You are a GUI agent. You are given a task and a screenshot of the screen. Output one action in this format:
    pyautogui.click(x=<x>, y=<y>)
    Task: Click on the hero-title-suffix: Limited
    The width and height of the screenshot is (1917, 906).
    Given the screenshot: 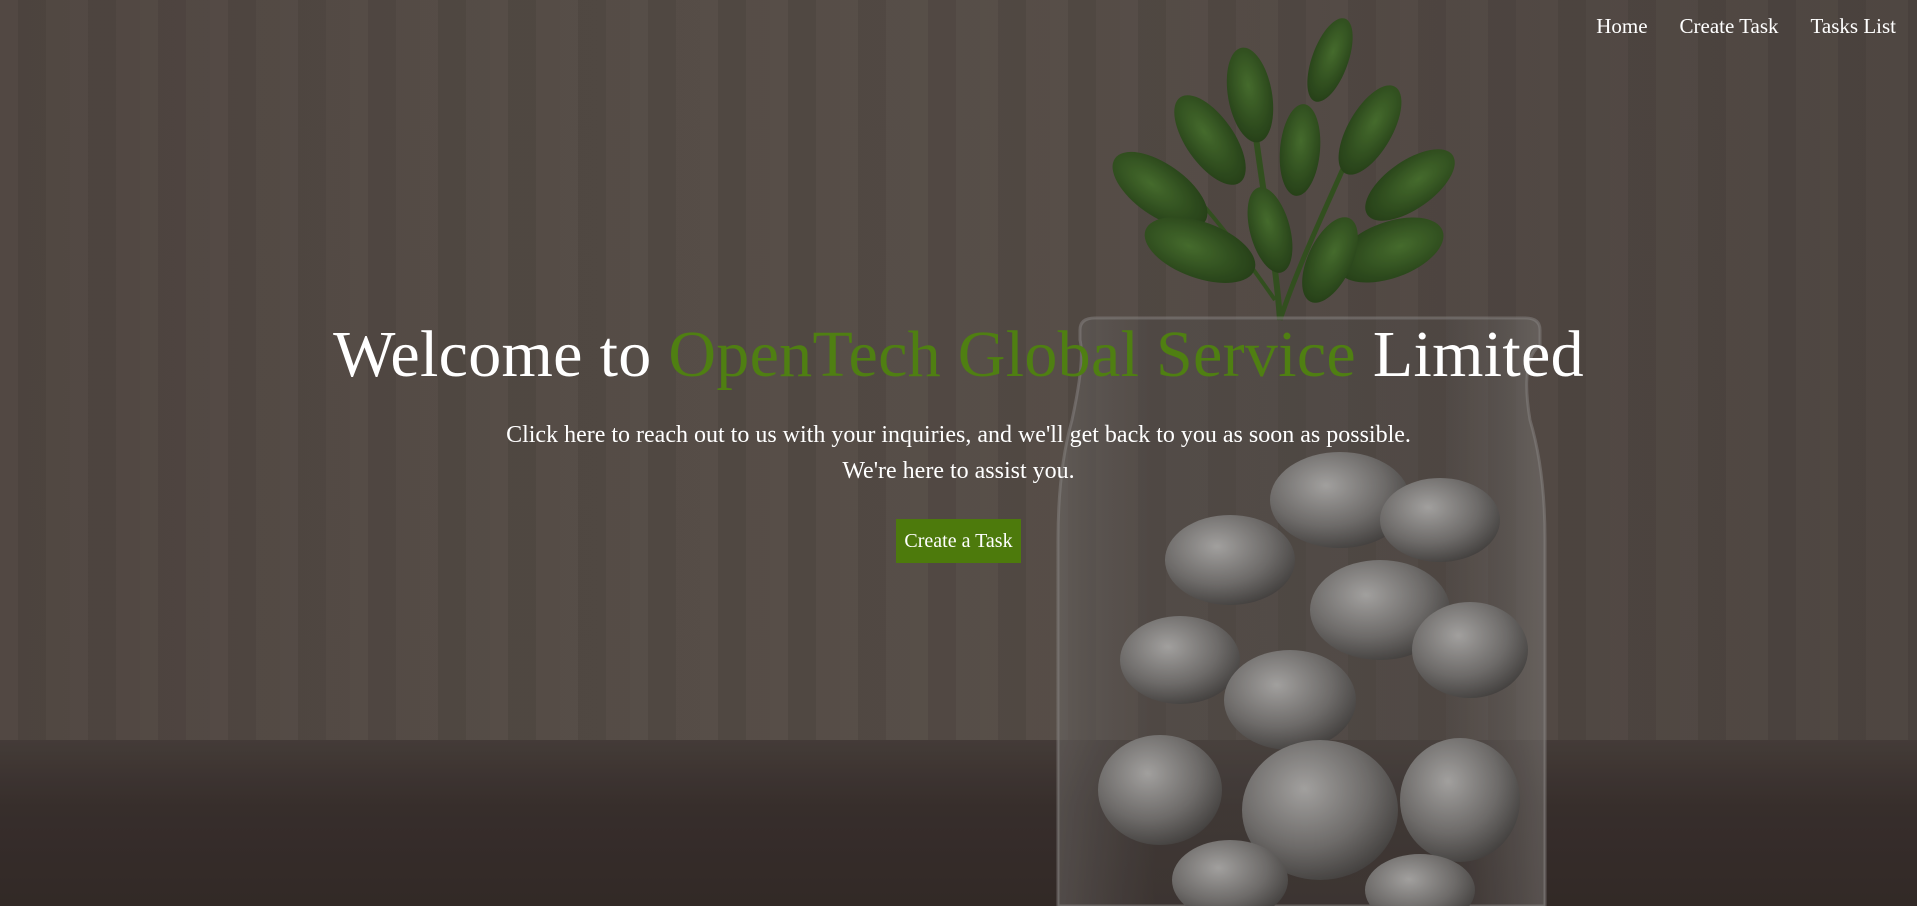 What is the action you would take?
    pyautogui.click(x=1478, y=354)
    